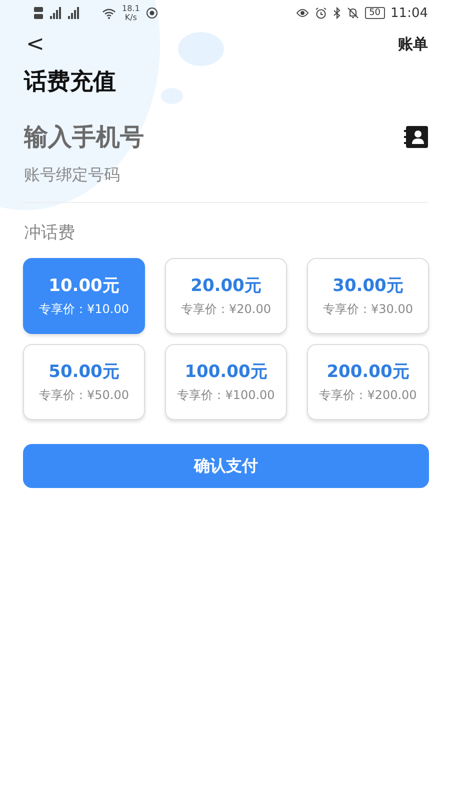 The width and height of the screenshot is (450, 800). What do you see at coordinates (152, 13) in the screenshot?
I see `shield-icon` at bounding box center [152, 13].